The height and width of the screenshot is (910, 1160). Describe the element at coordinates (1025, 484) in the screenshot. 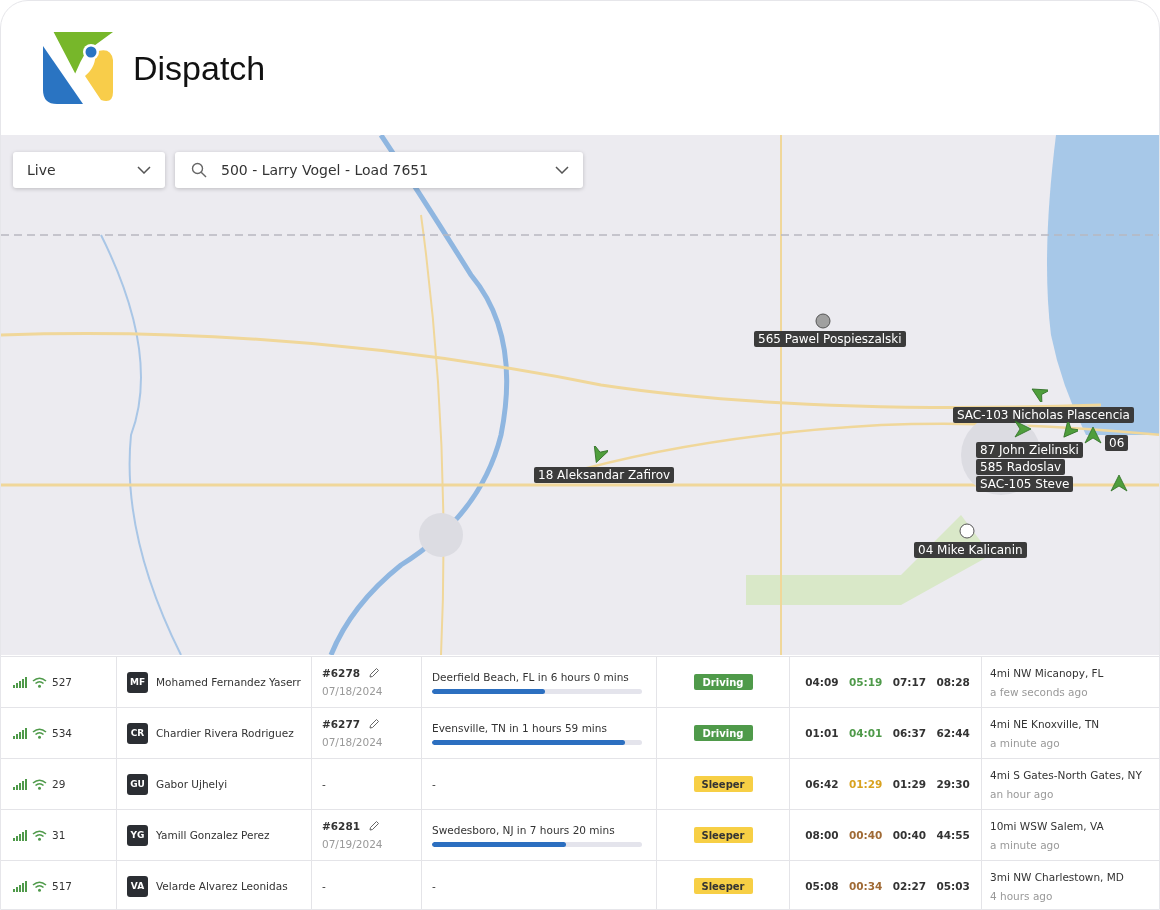

I see `marker-label: SAC-105 Steve` at that location.